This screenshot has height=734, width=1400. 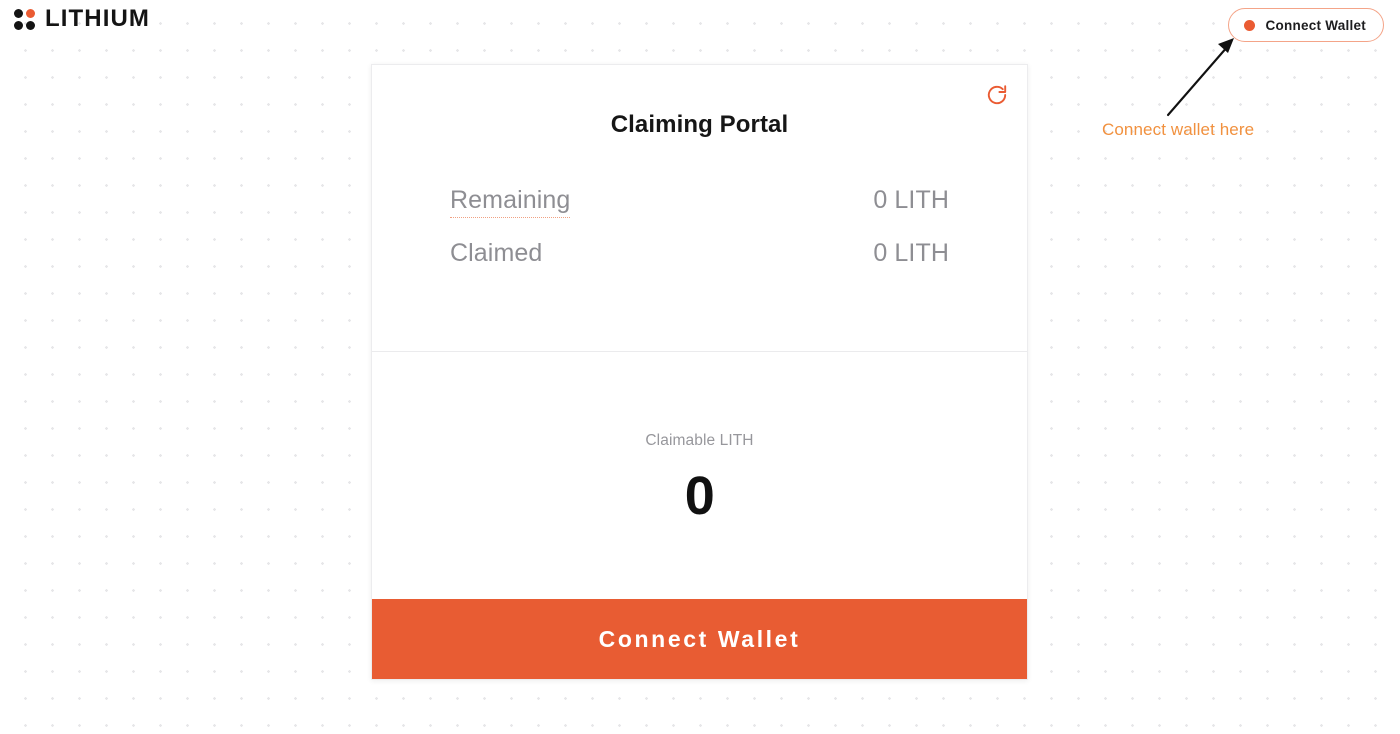 What do you see at coordinates (700, 25) in the screenshot?
I see `top-bar: LITHIUM Connect Wallet` at bounding box center [700, 25].